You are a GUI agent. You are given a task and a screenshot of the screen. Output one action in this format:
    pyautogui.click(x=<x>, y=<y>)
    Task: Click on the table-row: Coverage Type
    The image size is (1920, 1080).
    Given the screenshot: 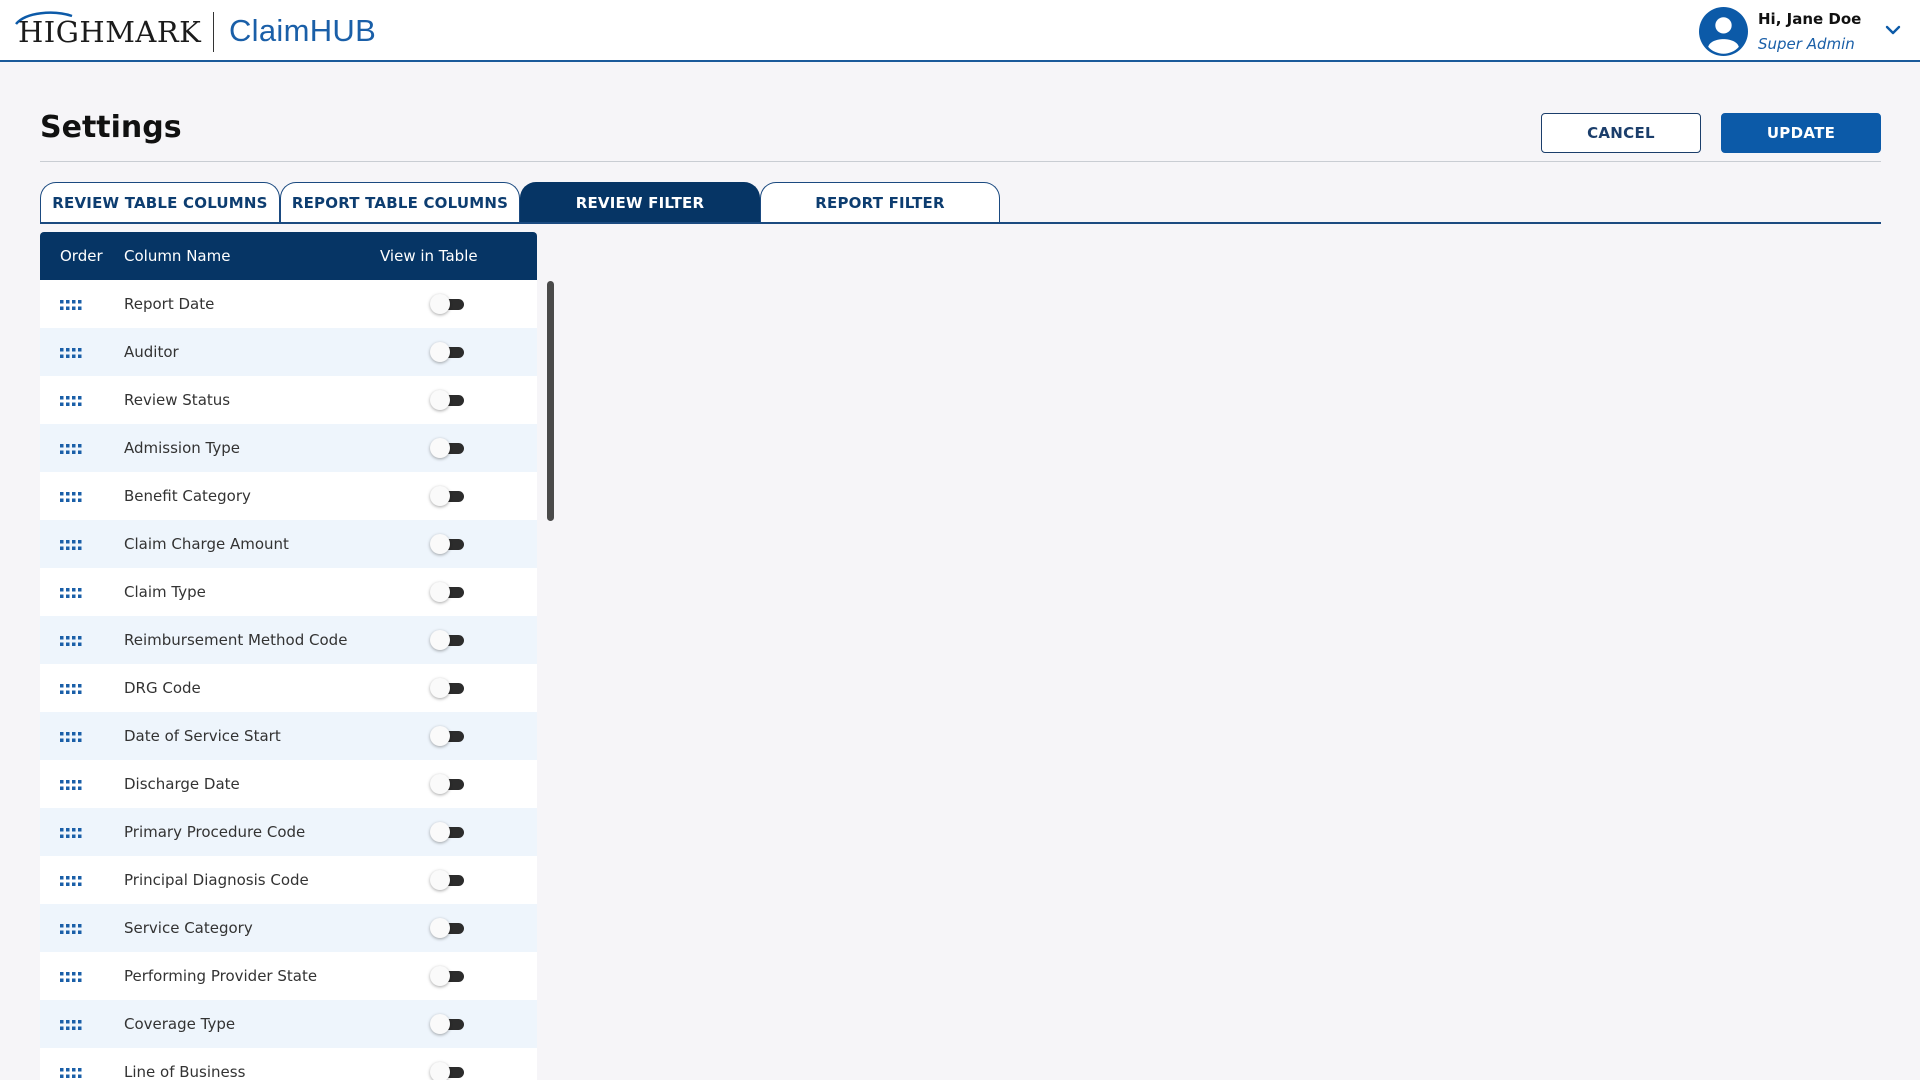 What is the action you would take?
    pyautogui.click(x=288, y=1024)
    